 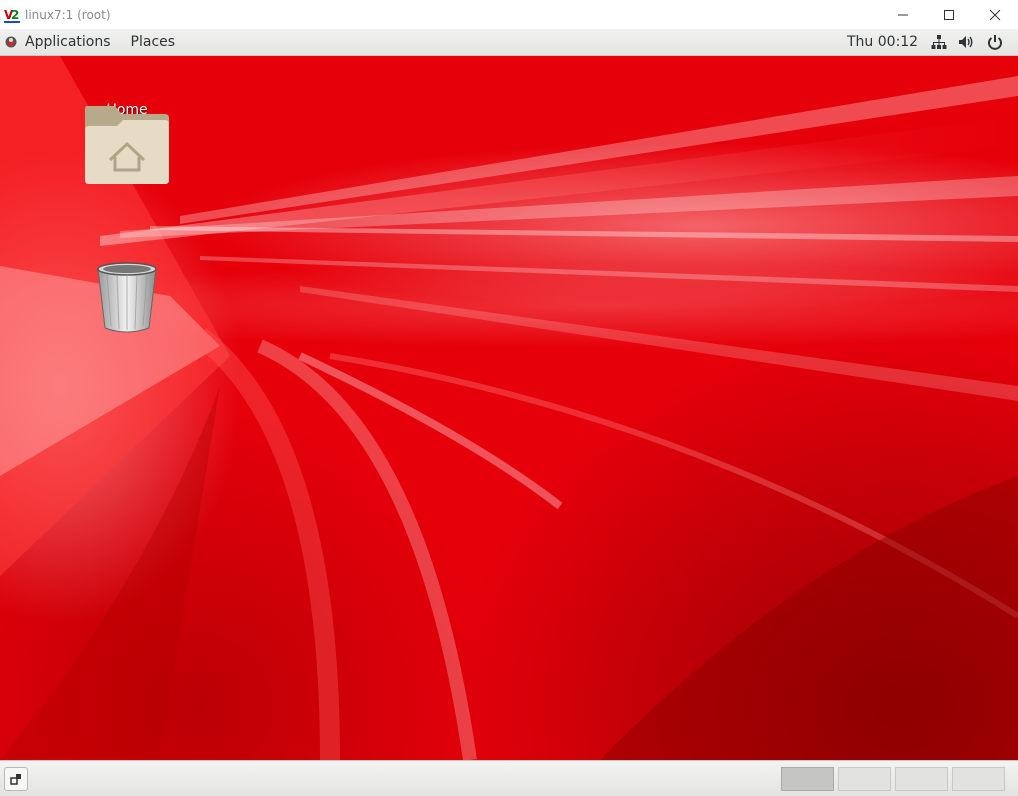 I want to click on vnc-logo-icon: V 2, so click(x=12, y=14).